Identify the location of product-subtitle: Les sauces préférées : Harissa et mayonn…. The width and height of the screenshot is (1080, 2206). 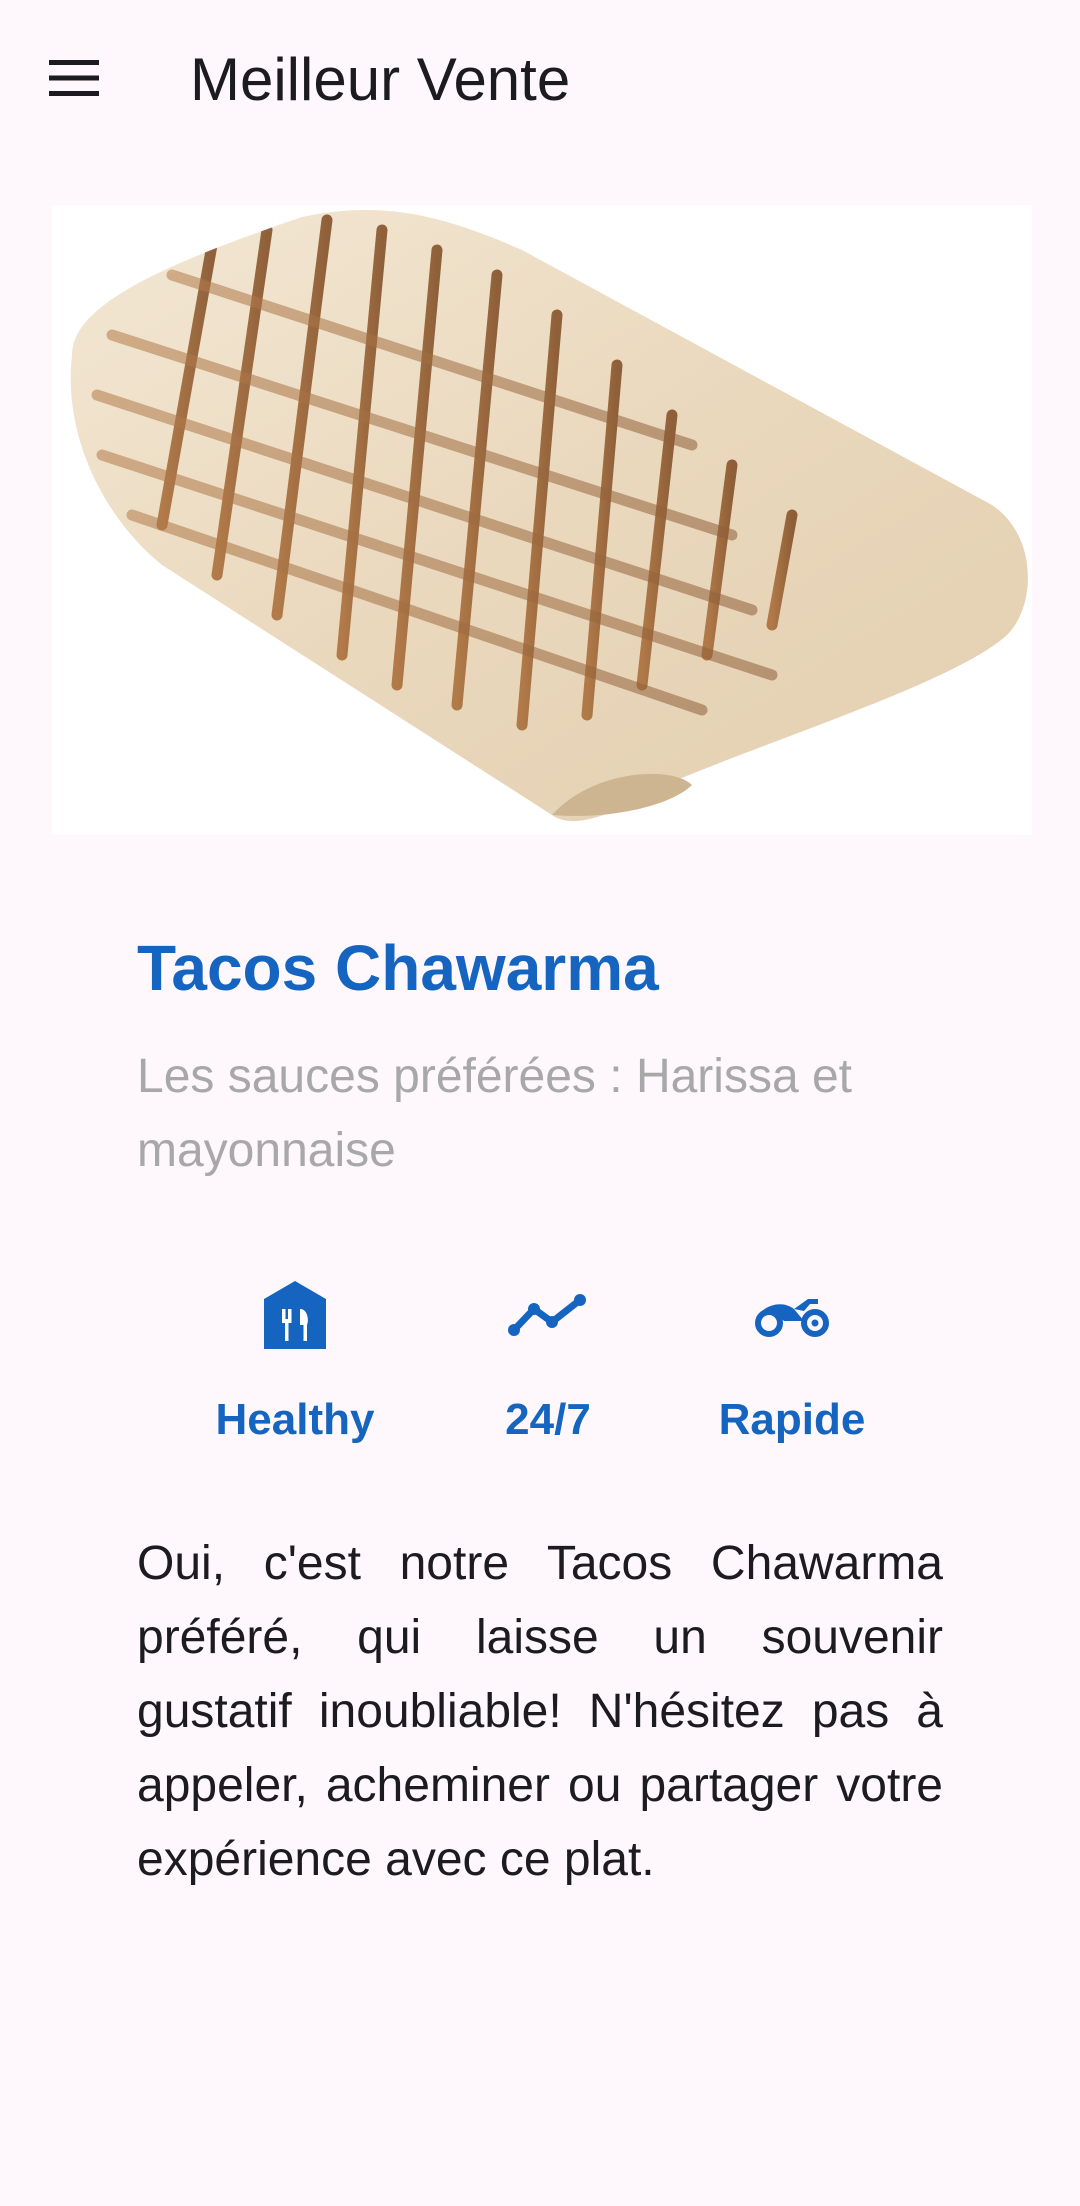
(495, 1113).